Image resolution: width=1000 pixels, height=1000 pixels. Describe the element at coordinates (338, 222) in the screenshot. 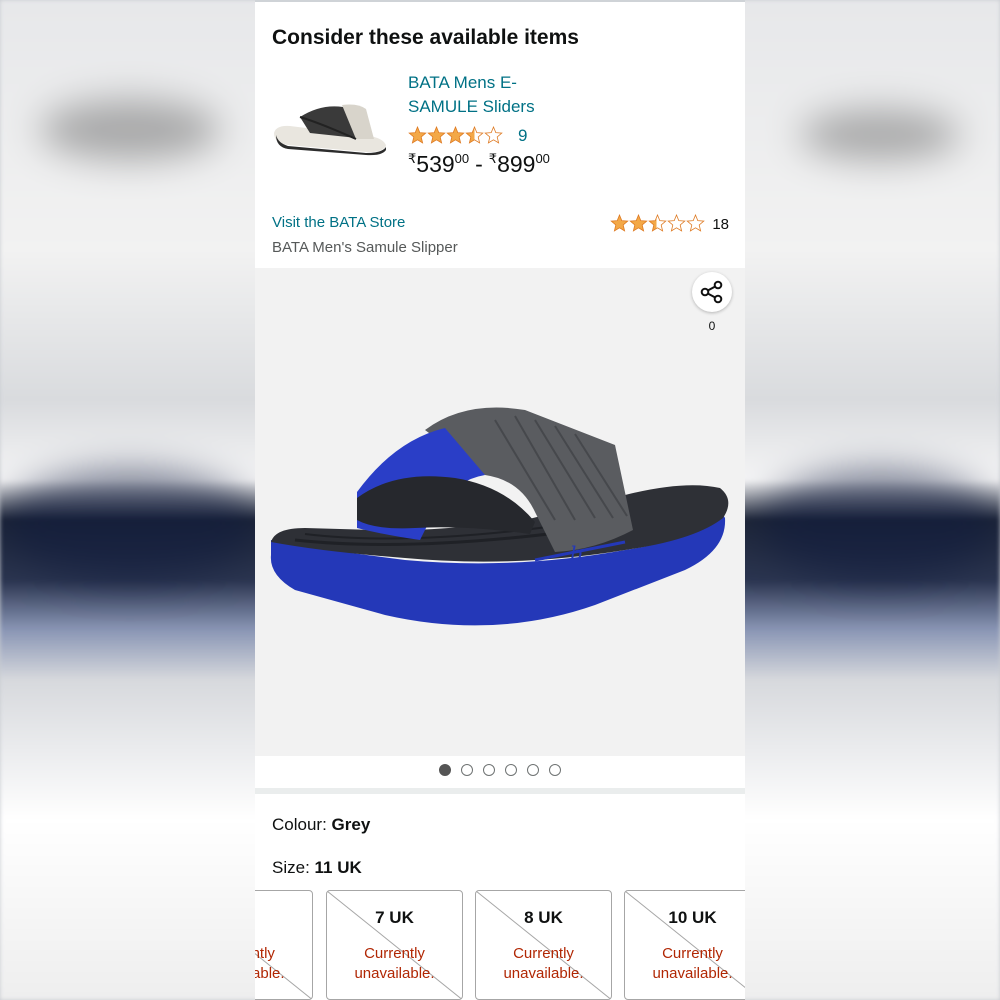

I see `store-link: Visit the BATA Store` at that location.